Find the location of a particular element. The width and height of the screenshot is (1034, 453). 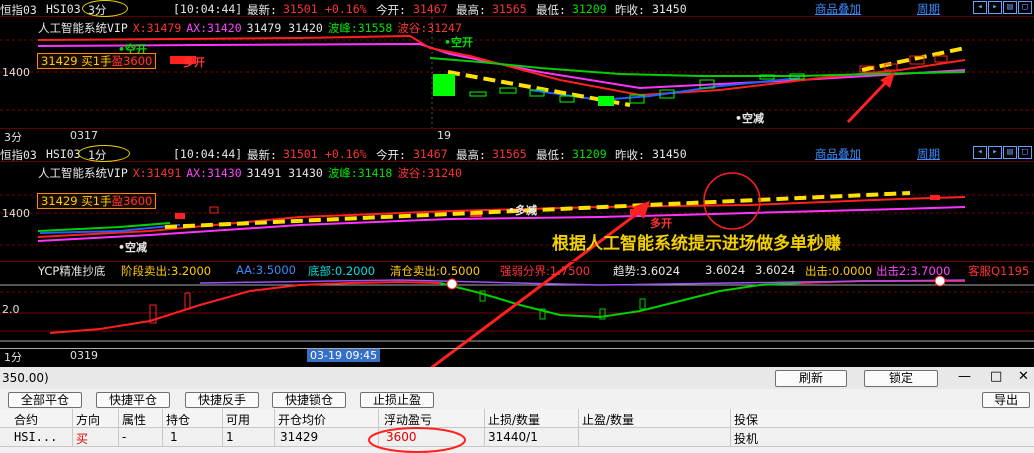

symbol-label: 恒指03 is located at coordinates (18, 155).